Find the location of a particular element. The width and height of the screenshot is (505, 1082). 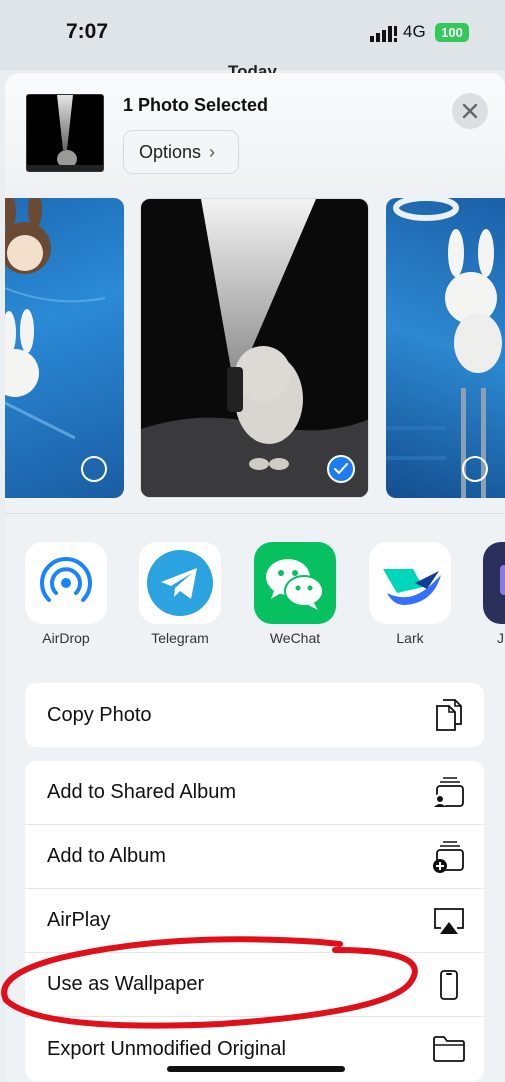

close-button is located at coordinates (470, 111).